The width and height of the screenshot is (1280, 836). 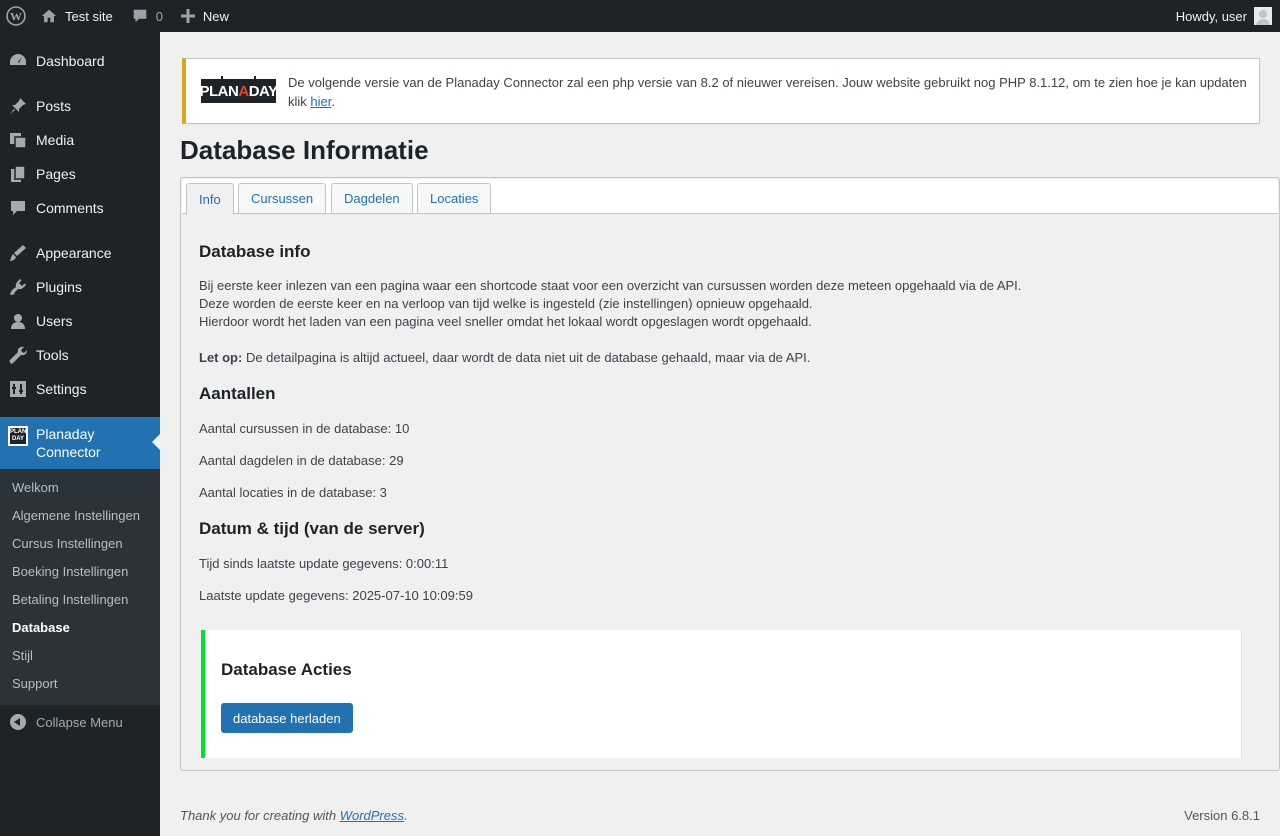 I want to click on collapse-label: Collapse Menu, so click(x=79, y=722).